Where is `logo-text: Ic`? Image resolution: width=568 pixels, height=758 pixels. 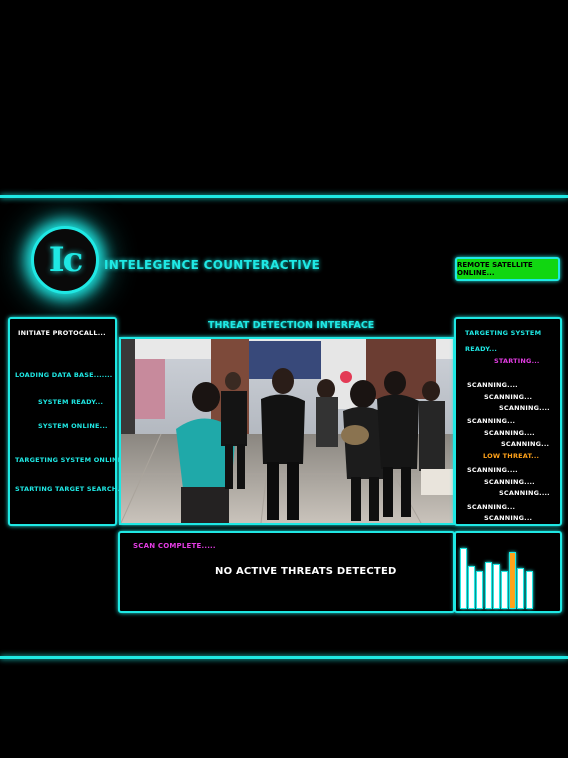 logo-text: Ic is located at coordinates (66, 260).